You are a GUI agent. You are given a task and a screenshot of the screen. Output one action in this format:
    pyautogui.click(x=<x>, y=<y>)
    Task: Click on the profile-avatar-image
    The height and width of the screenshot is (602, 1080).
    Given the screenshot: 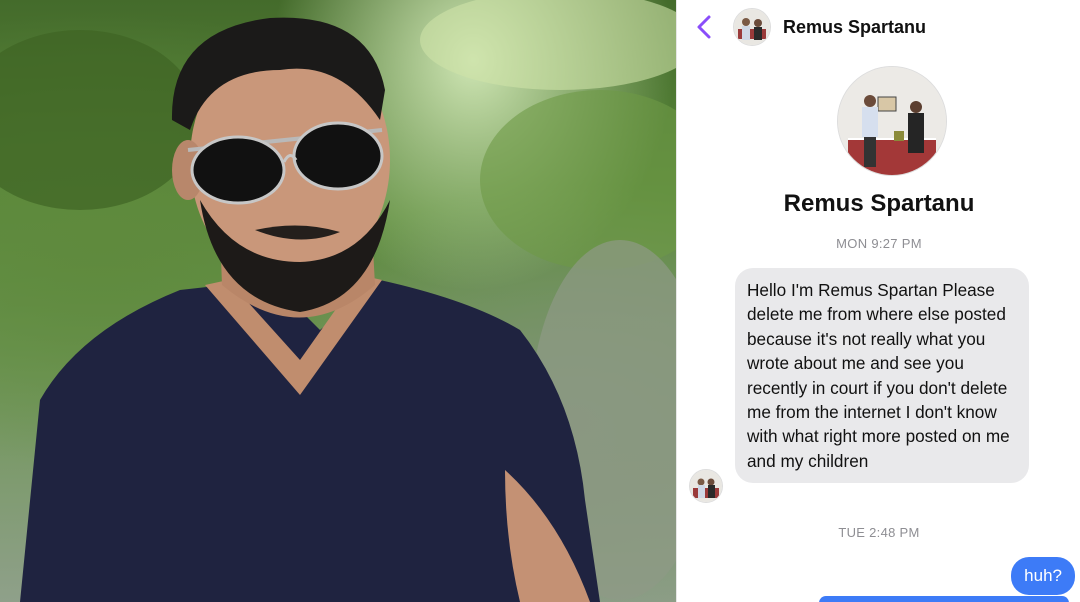 What is the action you would take?
    pyautogui.click(x=892, y=121)
    